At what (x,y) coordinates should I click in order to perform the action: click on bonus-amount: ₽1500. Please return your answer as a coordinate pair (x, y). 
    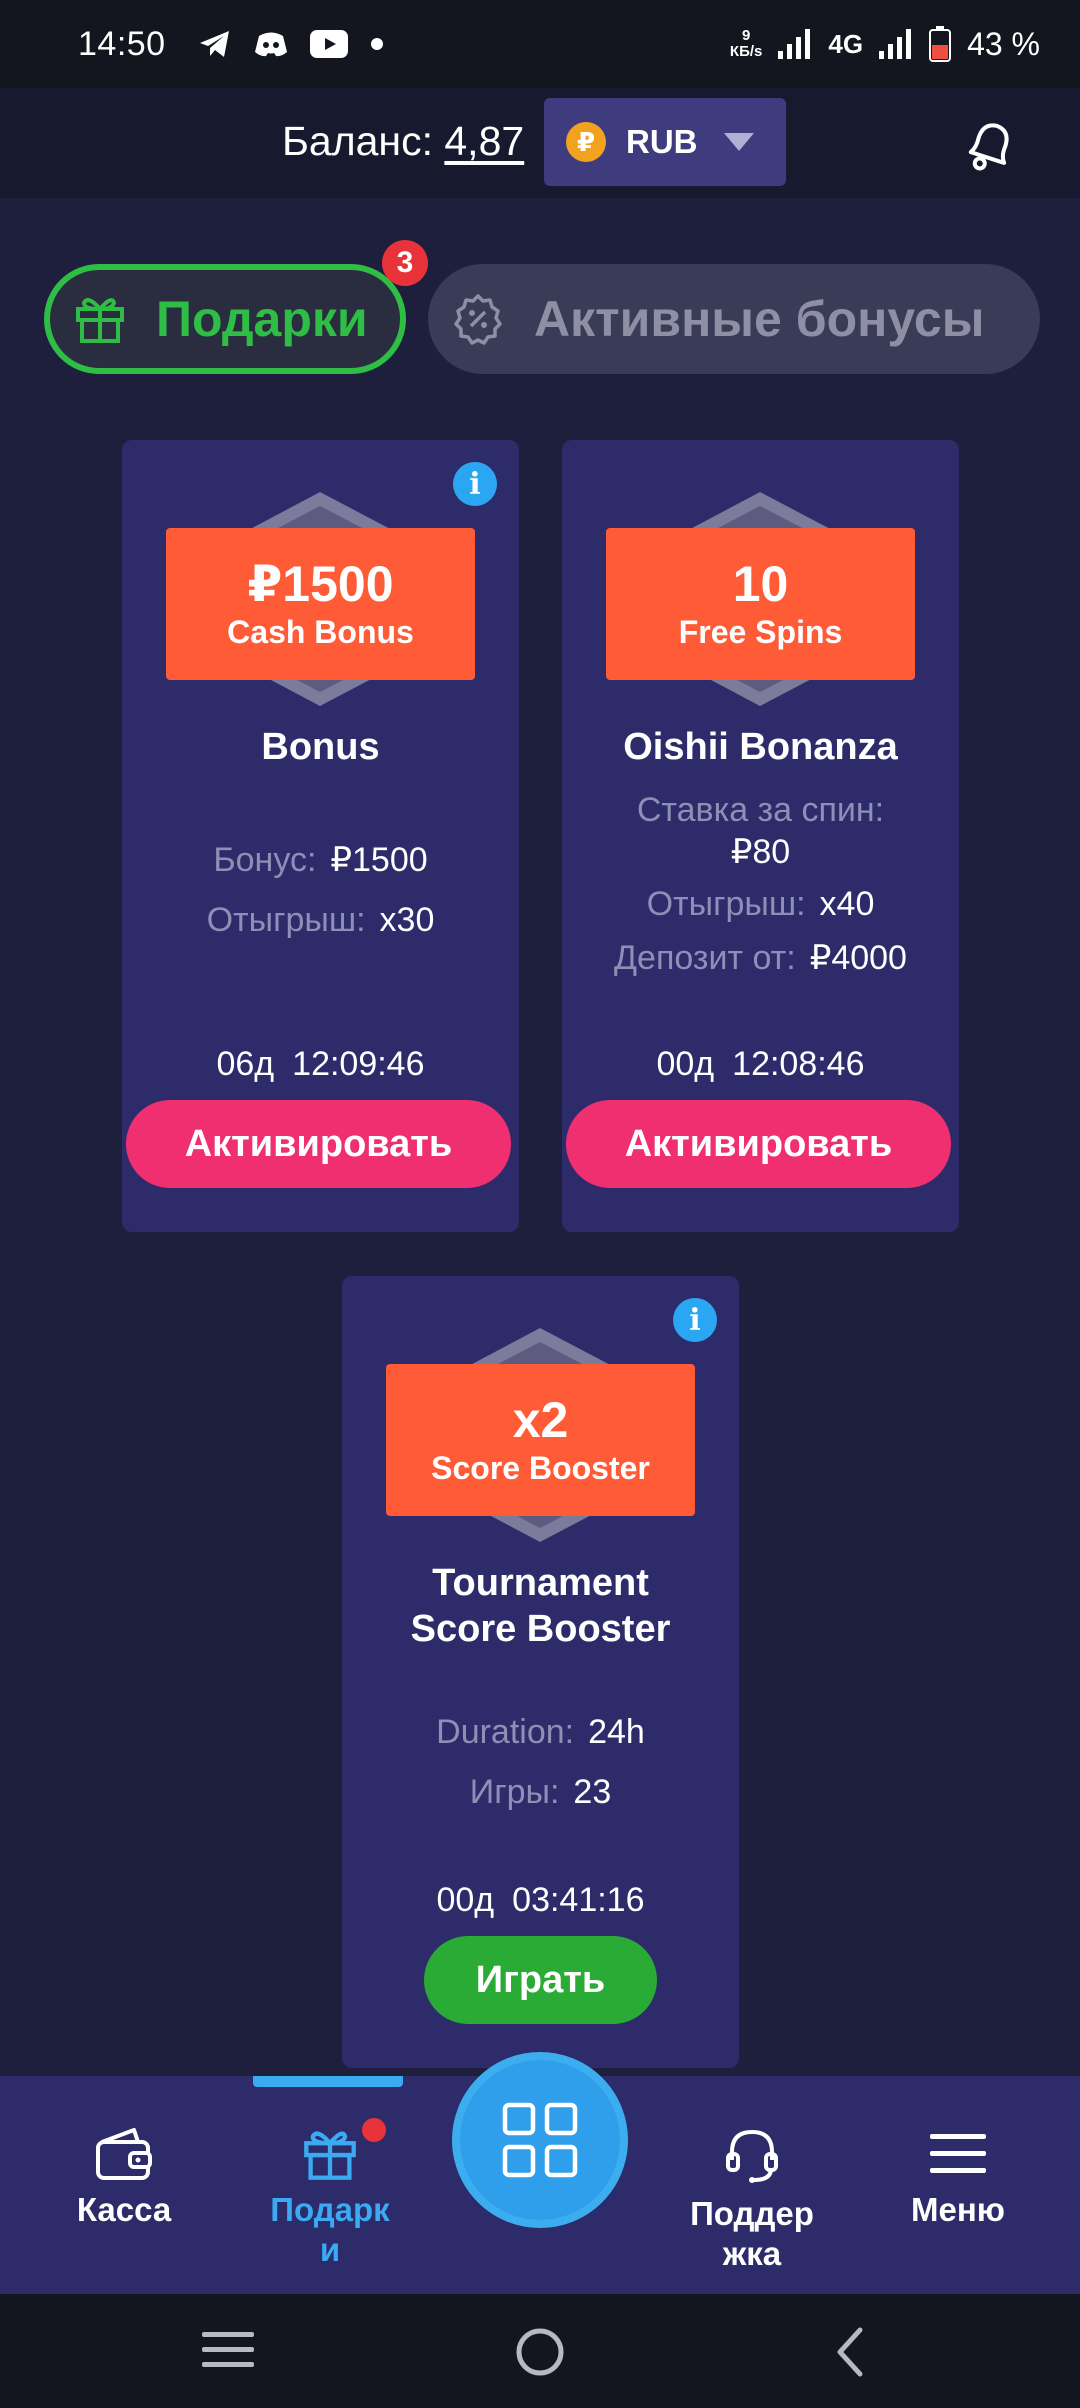
    Looking at the image, I should click on (320, 584).